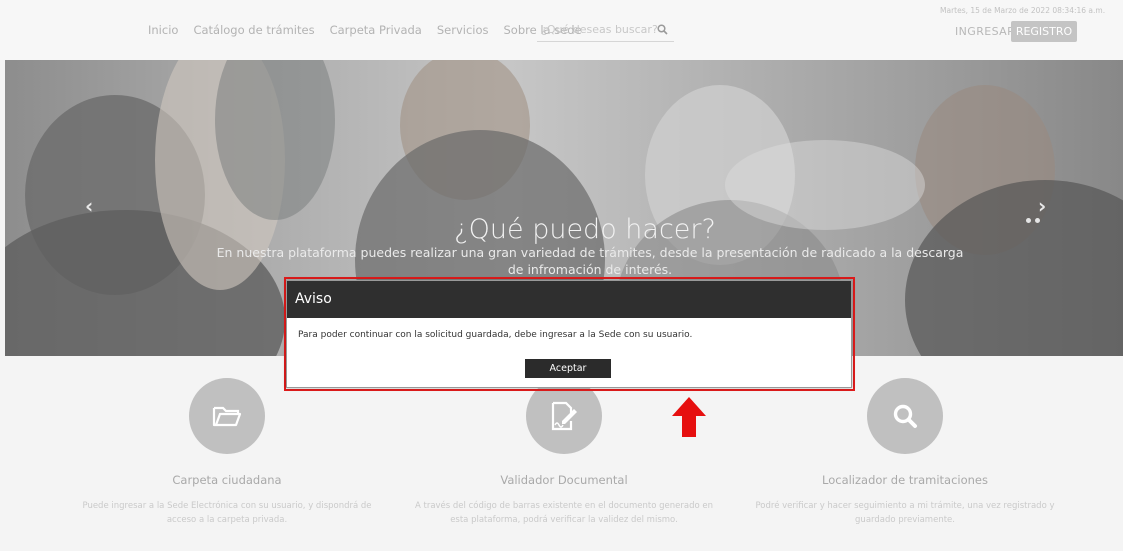 The image size is (1123, 551). What do you see at coordinates (689, 417) in the screenshot?
I see `arrow-up-icon` at bounding box center [689, 417].